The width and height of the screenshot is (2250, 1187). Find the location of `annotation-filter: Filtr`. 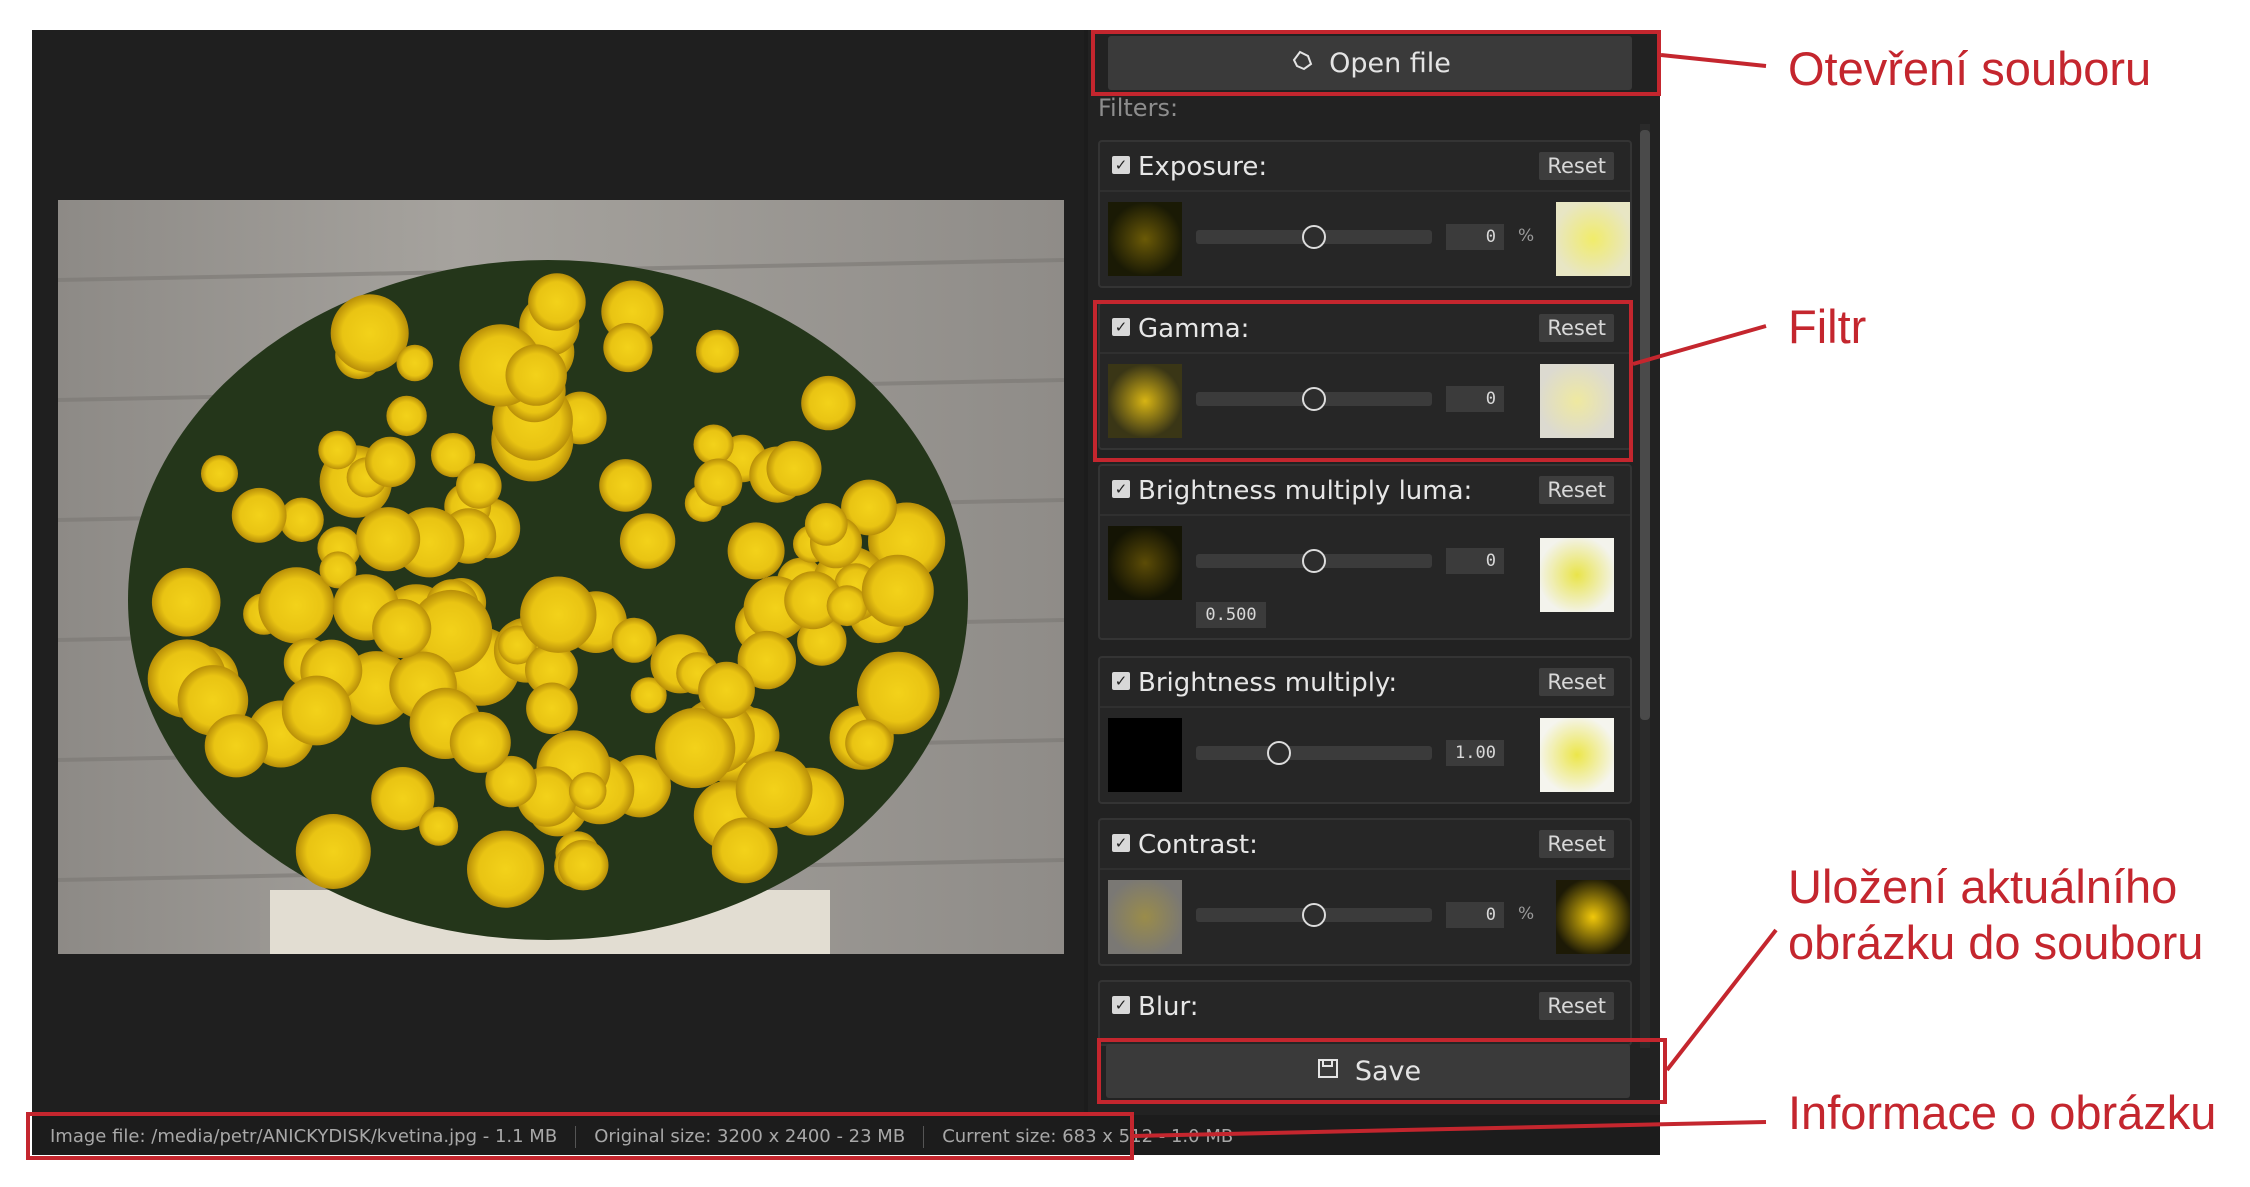

annotation-filter: Filtr is located at coordinates (1827, 326).